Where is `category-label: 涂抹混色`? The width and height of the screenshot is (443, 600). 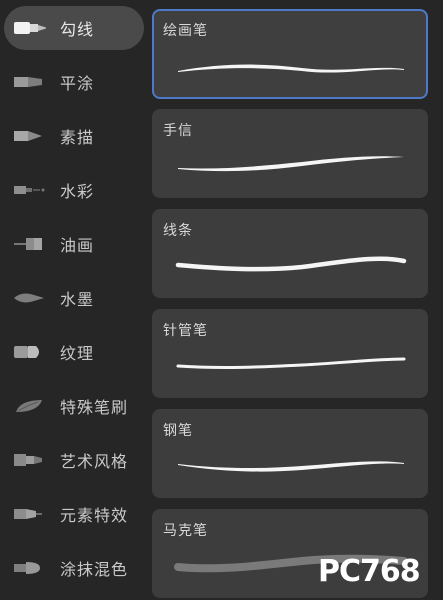 category-label: 涂抹混色 is located at coordinates (94, 569).